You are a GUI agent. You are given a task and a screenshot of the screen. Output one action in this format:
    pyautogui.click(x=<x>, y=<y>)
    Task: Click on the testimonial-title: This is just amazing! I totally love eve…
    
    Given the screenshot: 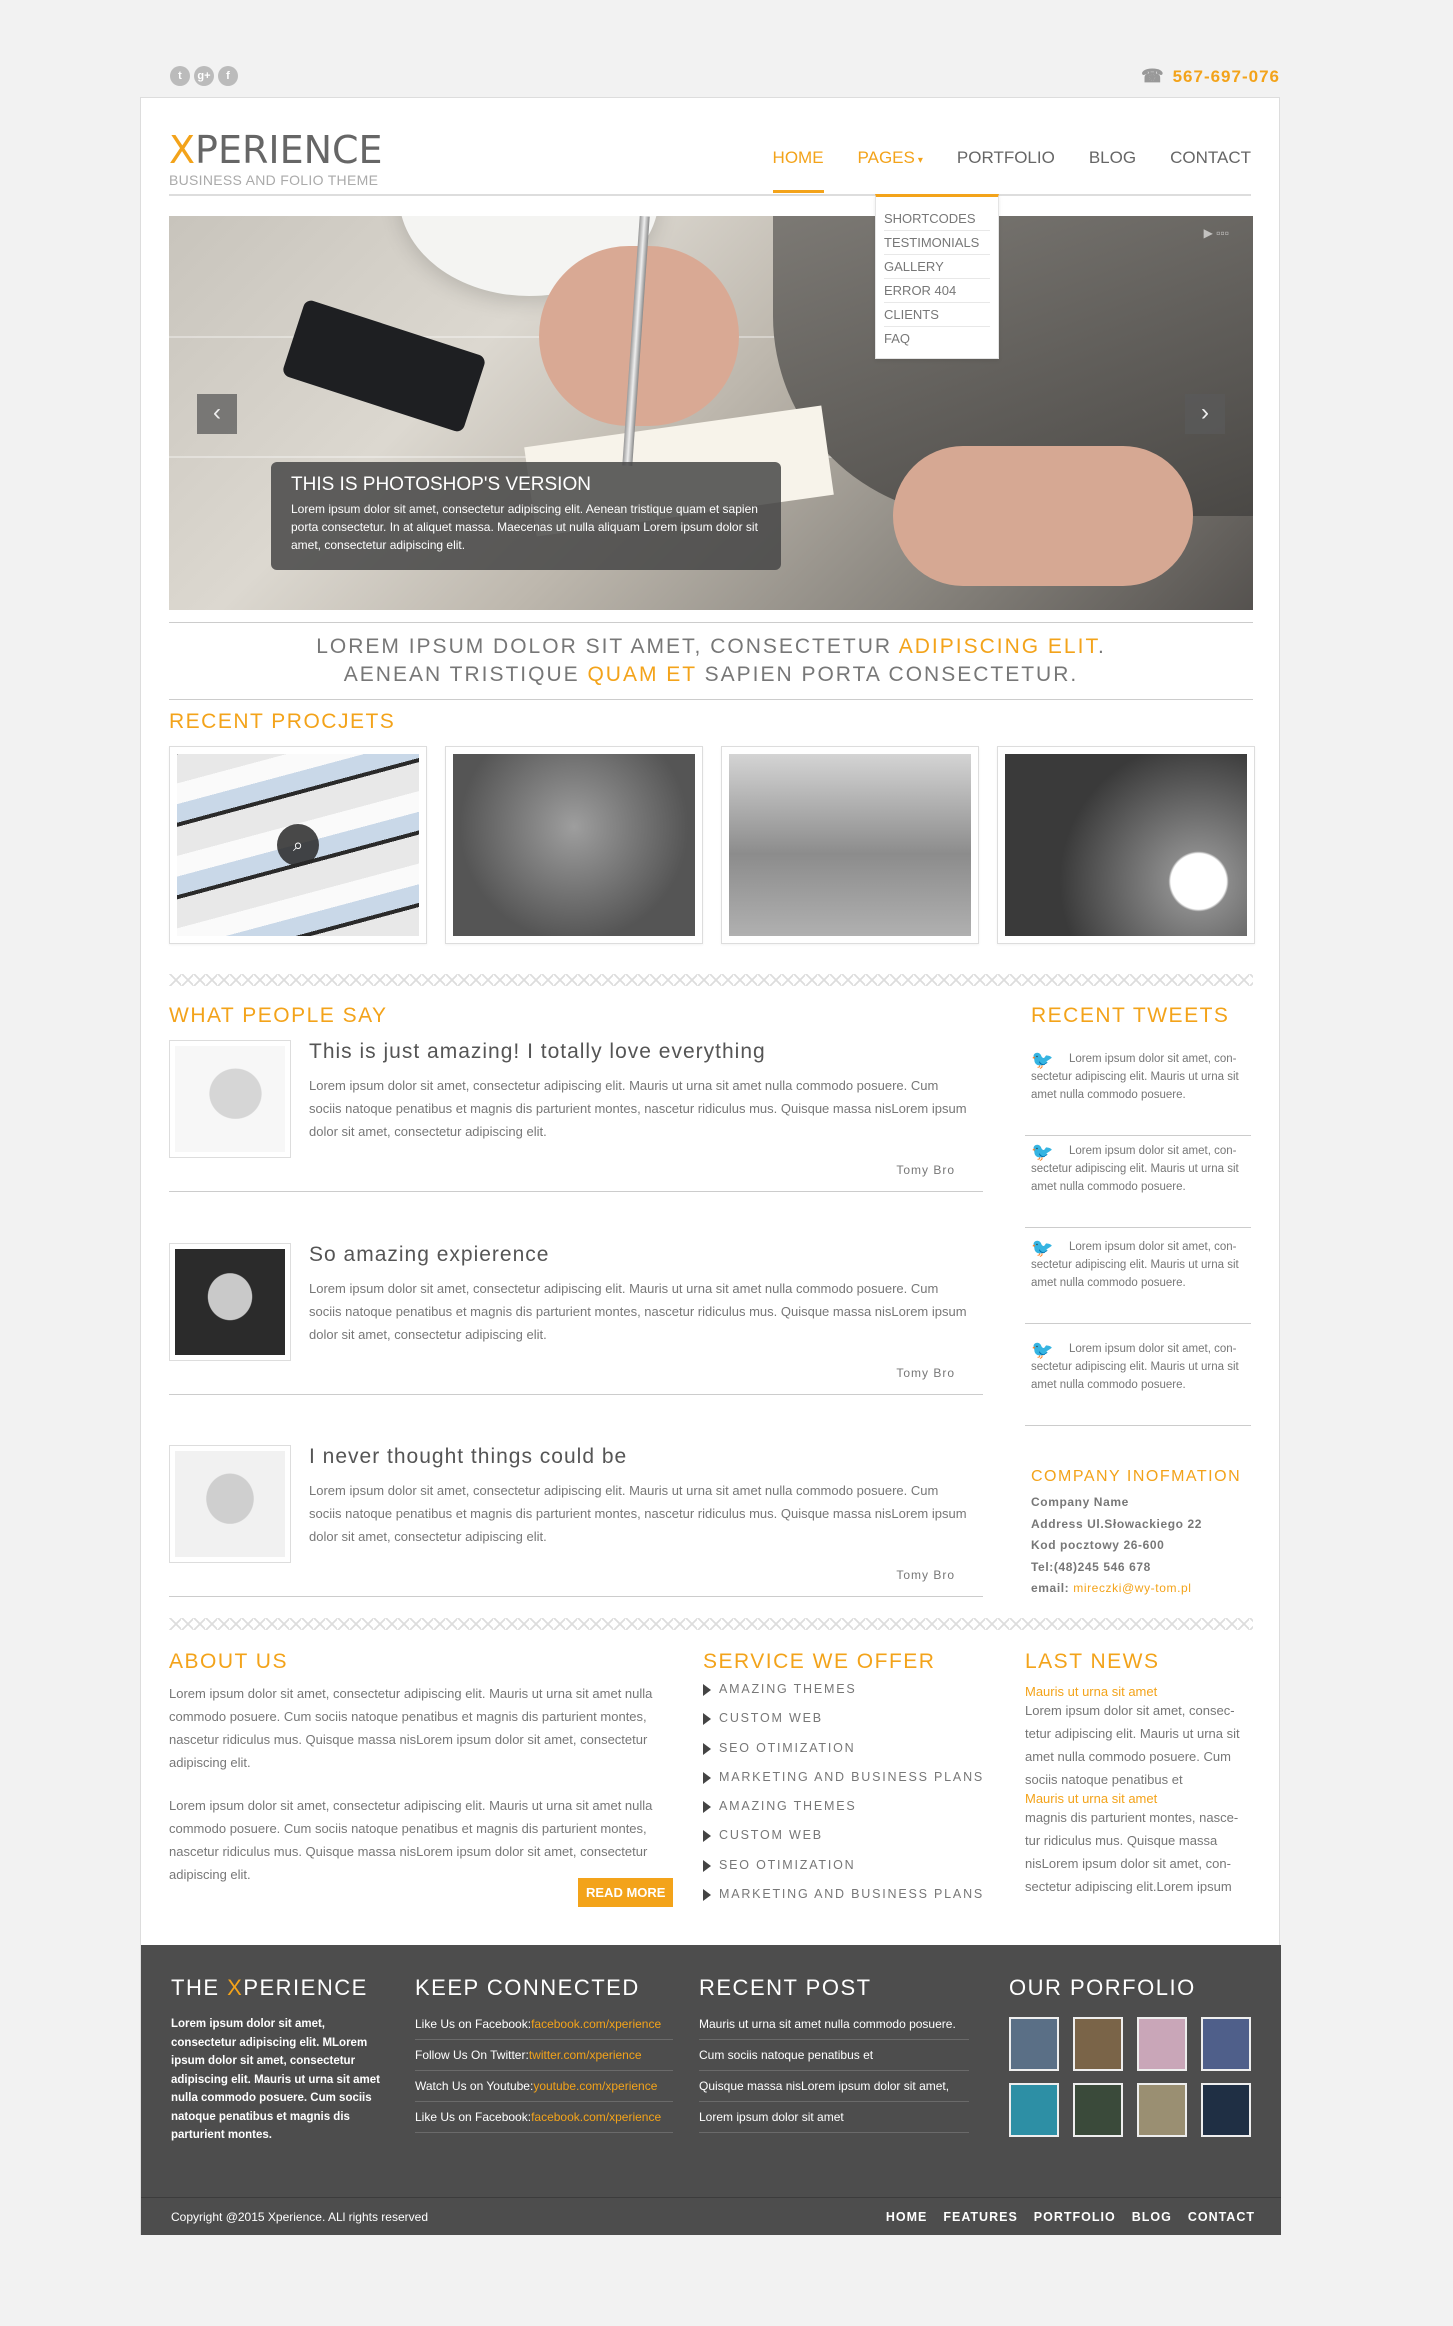 What is the action you would take?
    pyautogui.click(x=537, y=1051)
    